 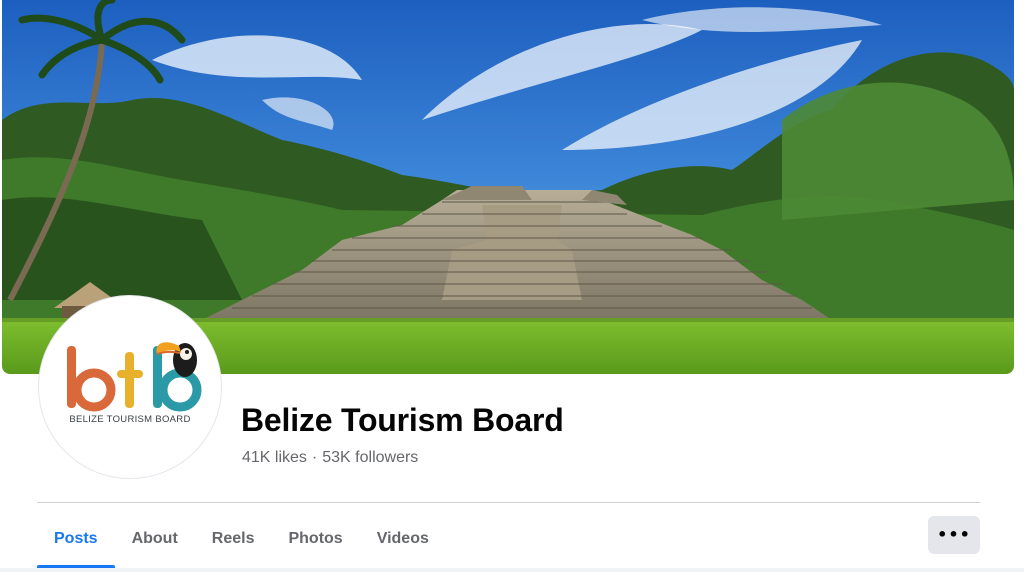 I want to click on page-title: Belize Tourism Board, so click(x=402, y=420).